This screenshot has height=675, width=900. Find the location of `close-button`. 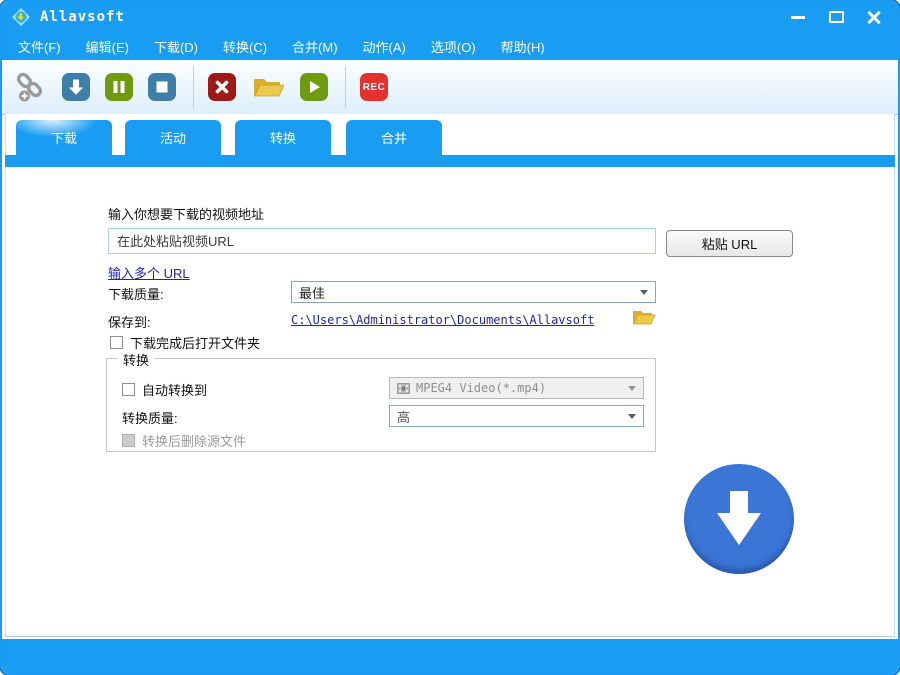

close-button is located at coordinates (874, 17).